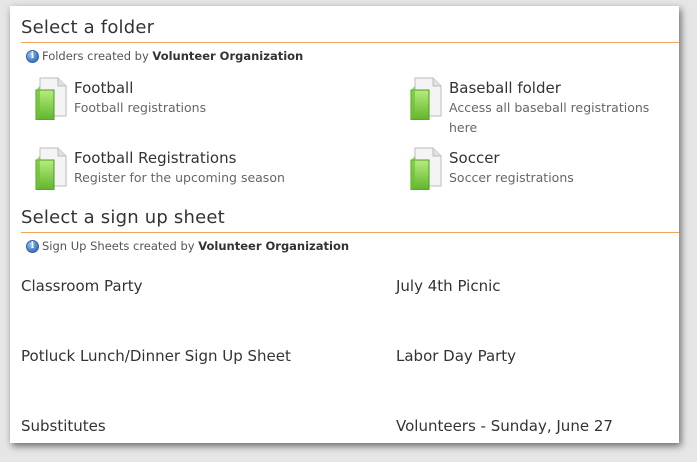 This screenshot has height=462, width=697. I want to click on folders-section-divider, so click(350, 42).